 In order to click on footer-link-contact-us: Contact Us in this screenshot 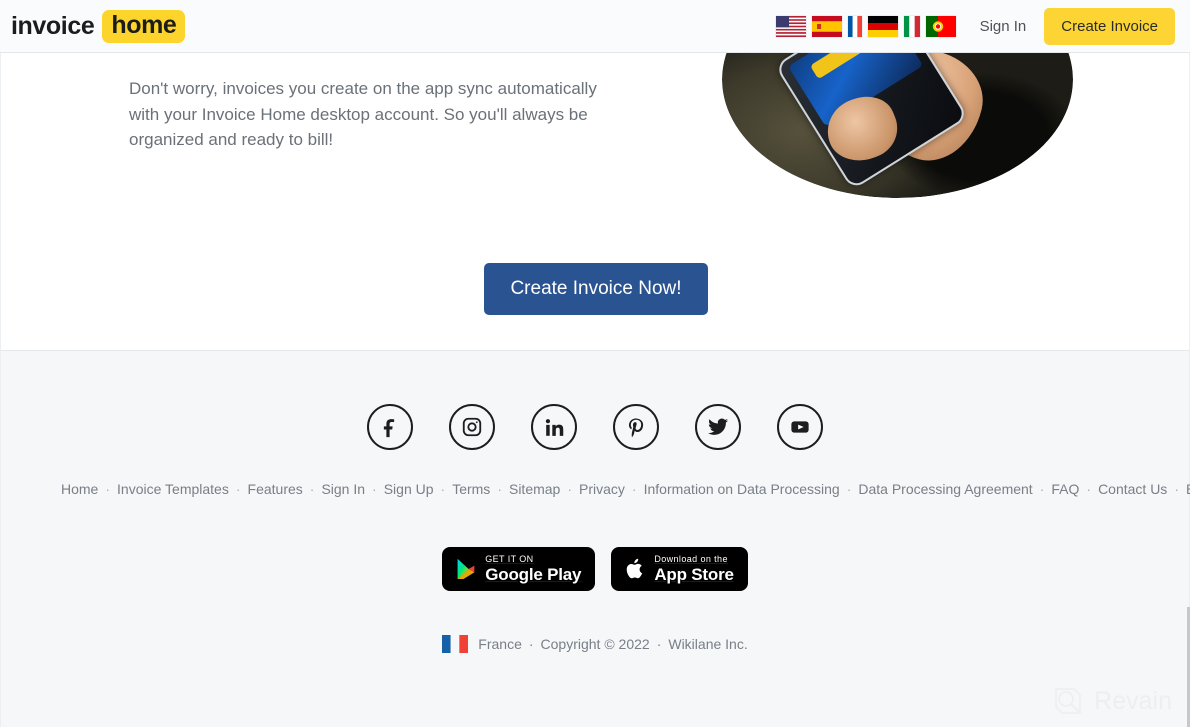, I will do `click(1132, 489)`.